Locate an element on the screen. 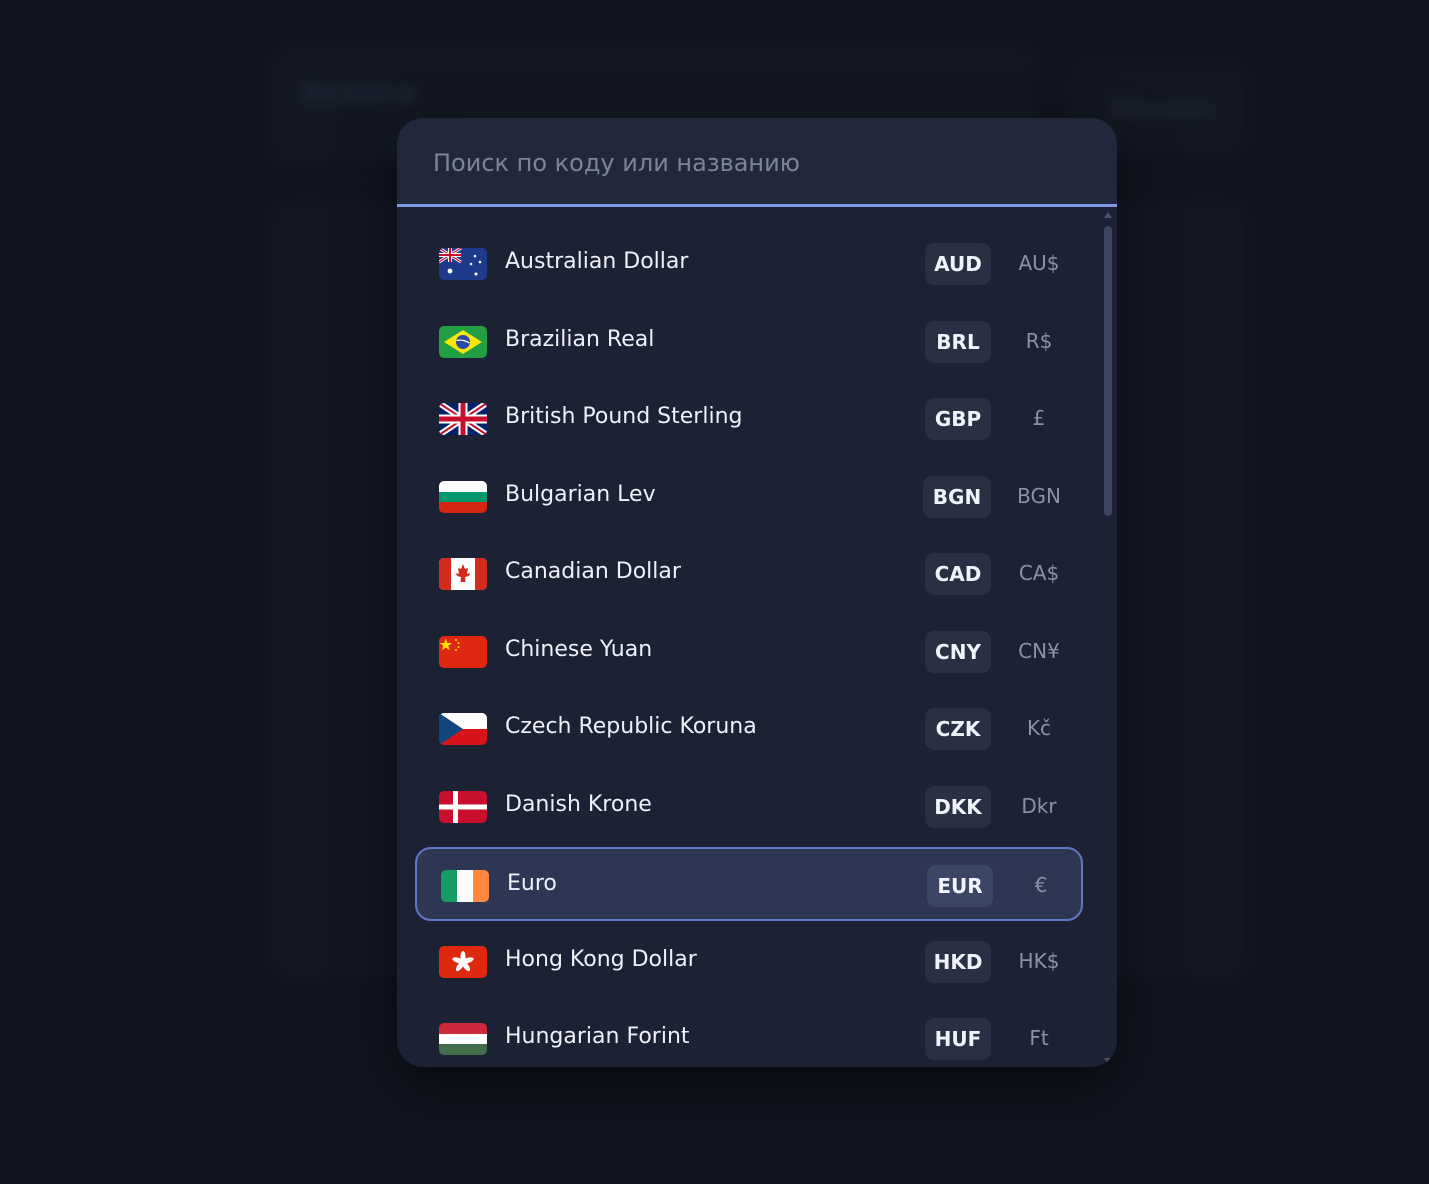 The width and height of the screenshot is (1429, 1184). search-bar is located at coordinates (757, 162).